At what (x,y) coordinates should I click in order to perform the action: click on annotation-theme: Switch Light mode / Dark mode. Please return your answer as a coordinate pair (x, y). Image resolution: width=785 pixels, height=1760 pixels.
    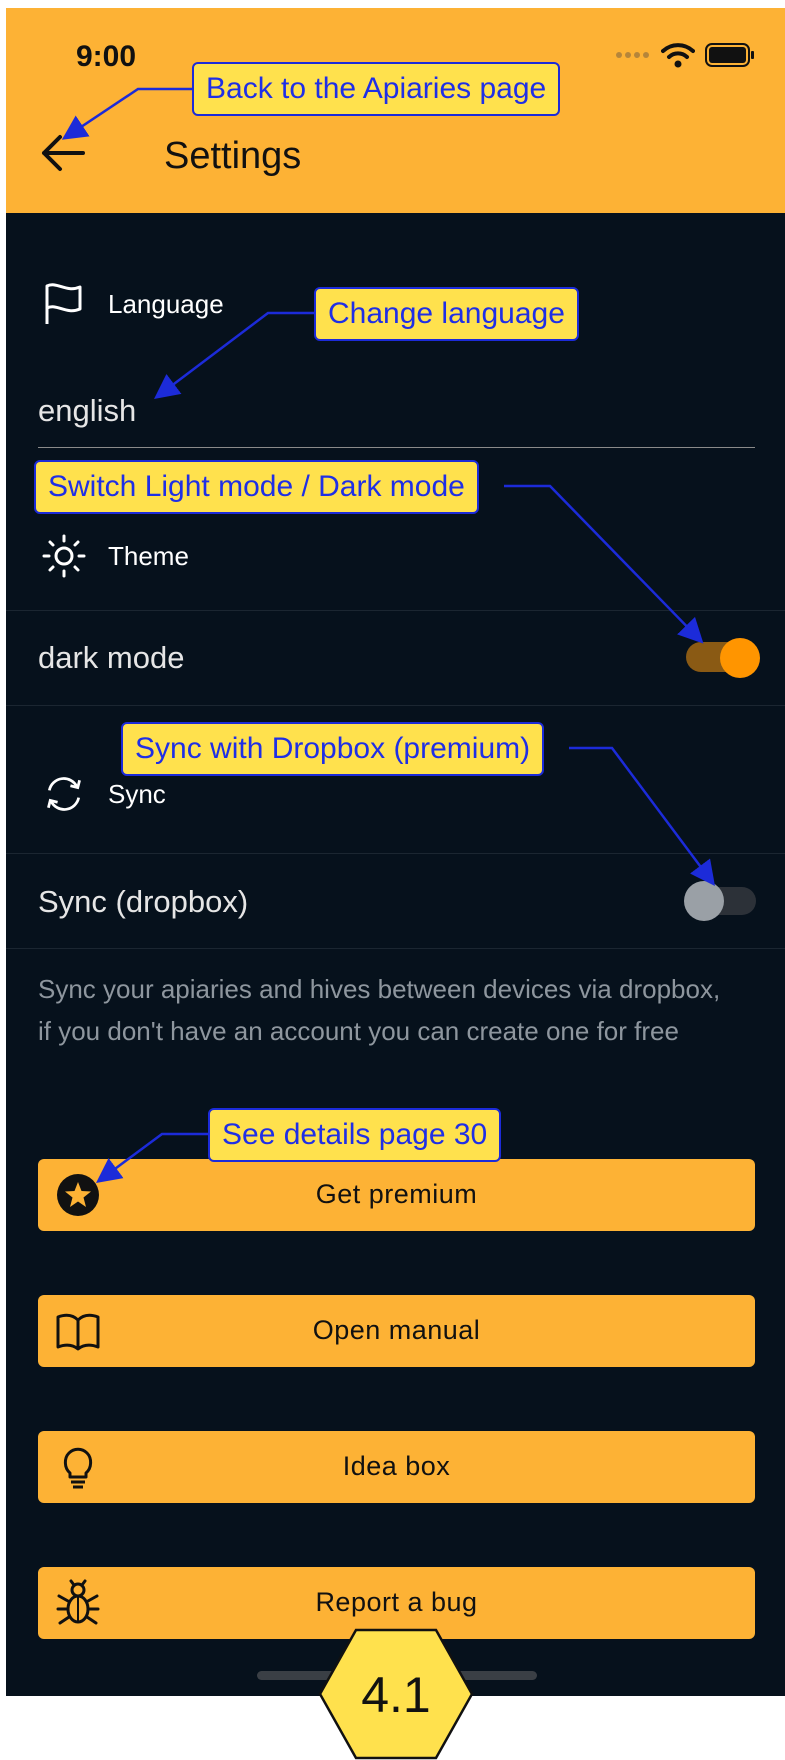
    Looking at the image, I should click on (256, 487).